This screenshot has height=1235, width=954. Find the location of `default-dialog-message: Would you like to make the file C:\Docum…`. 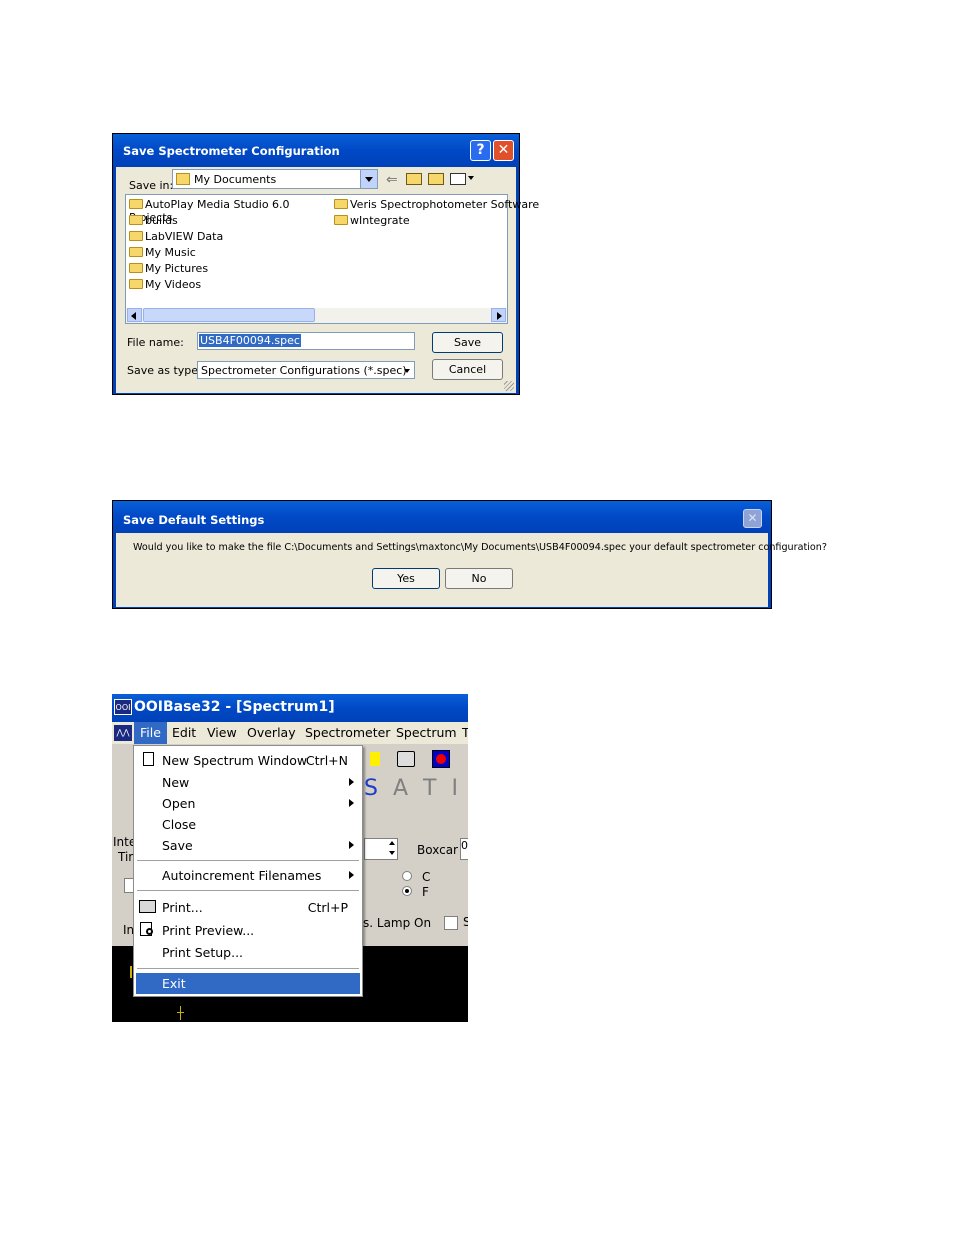

default-dialog-message: Would you like to make the file C:\Docum… is located at coordinates (480, 547).